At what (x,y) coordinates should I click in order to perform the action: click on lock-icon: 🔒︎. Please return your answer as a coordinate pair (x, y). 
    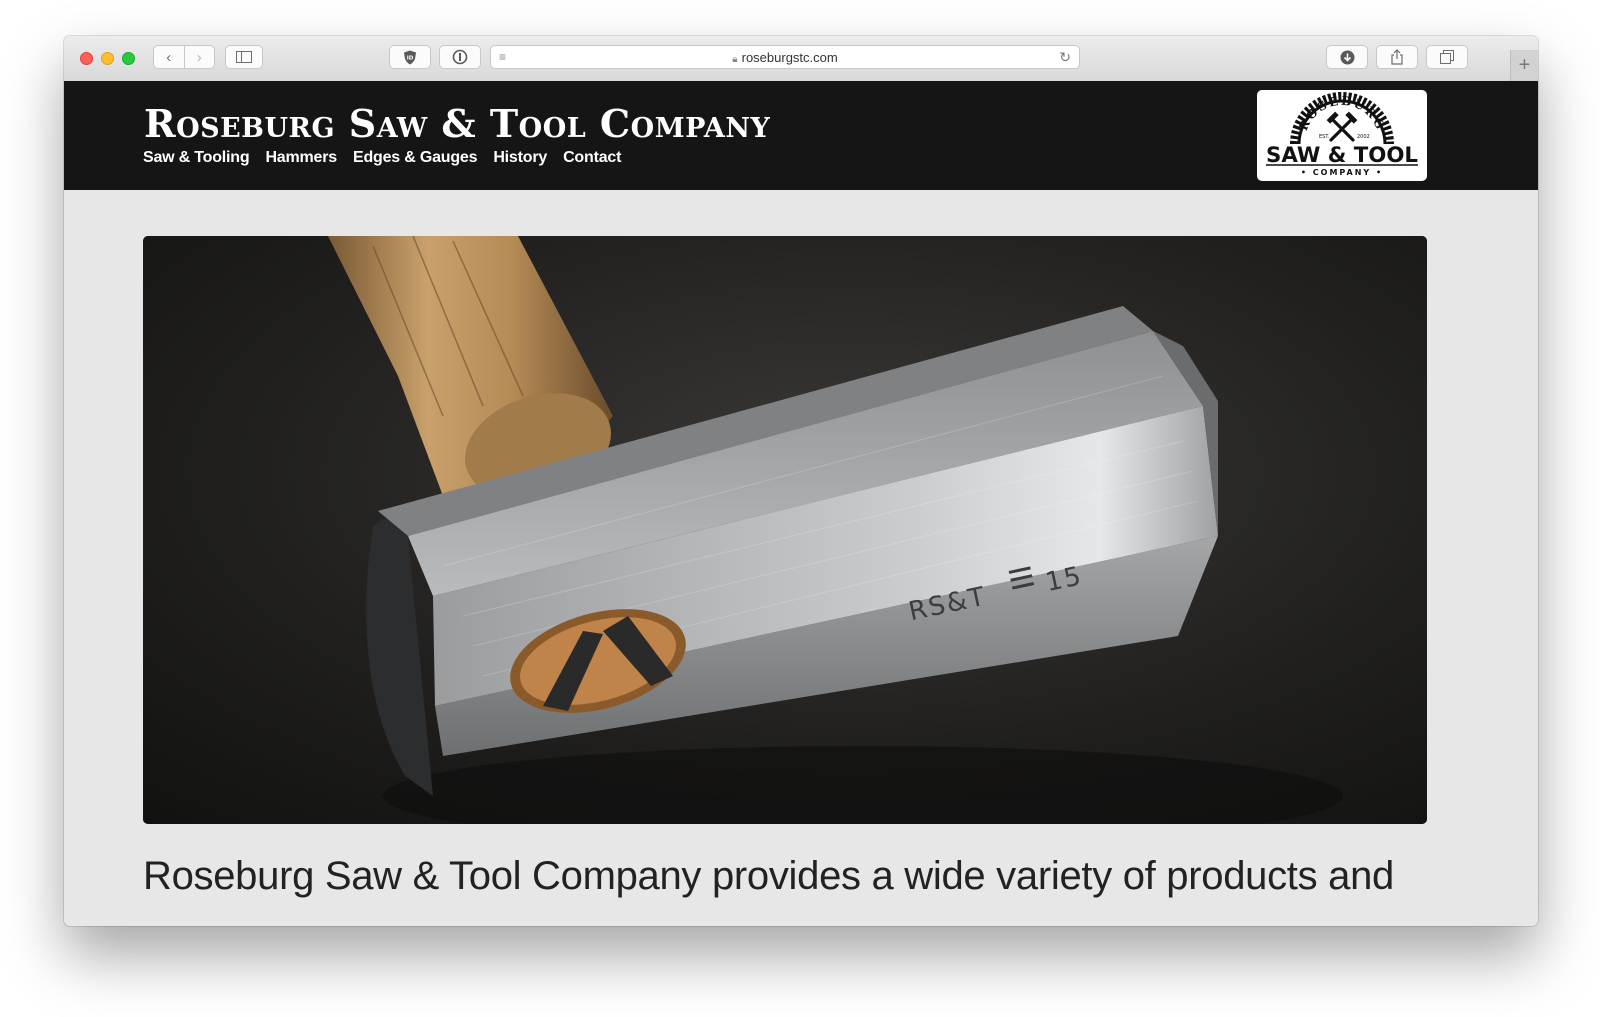
    Looking at the image, I should click on (735, 59).